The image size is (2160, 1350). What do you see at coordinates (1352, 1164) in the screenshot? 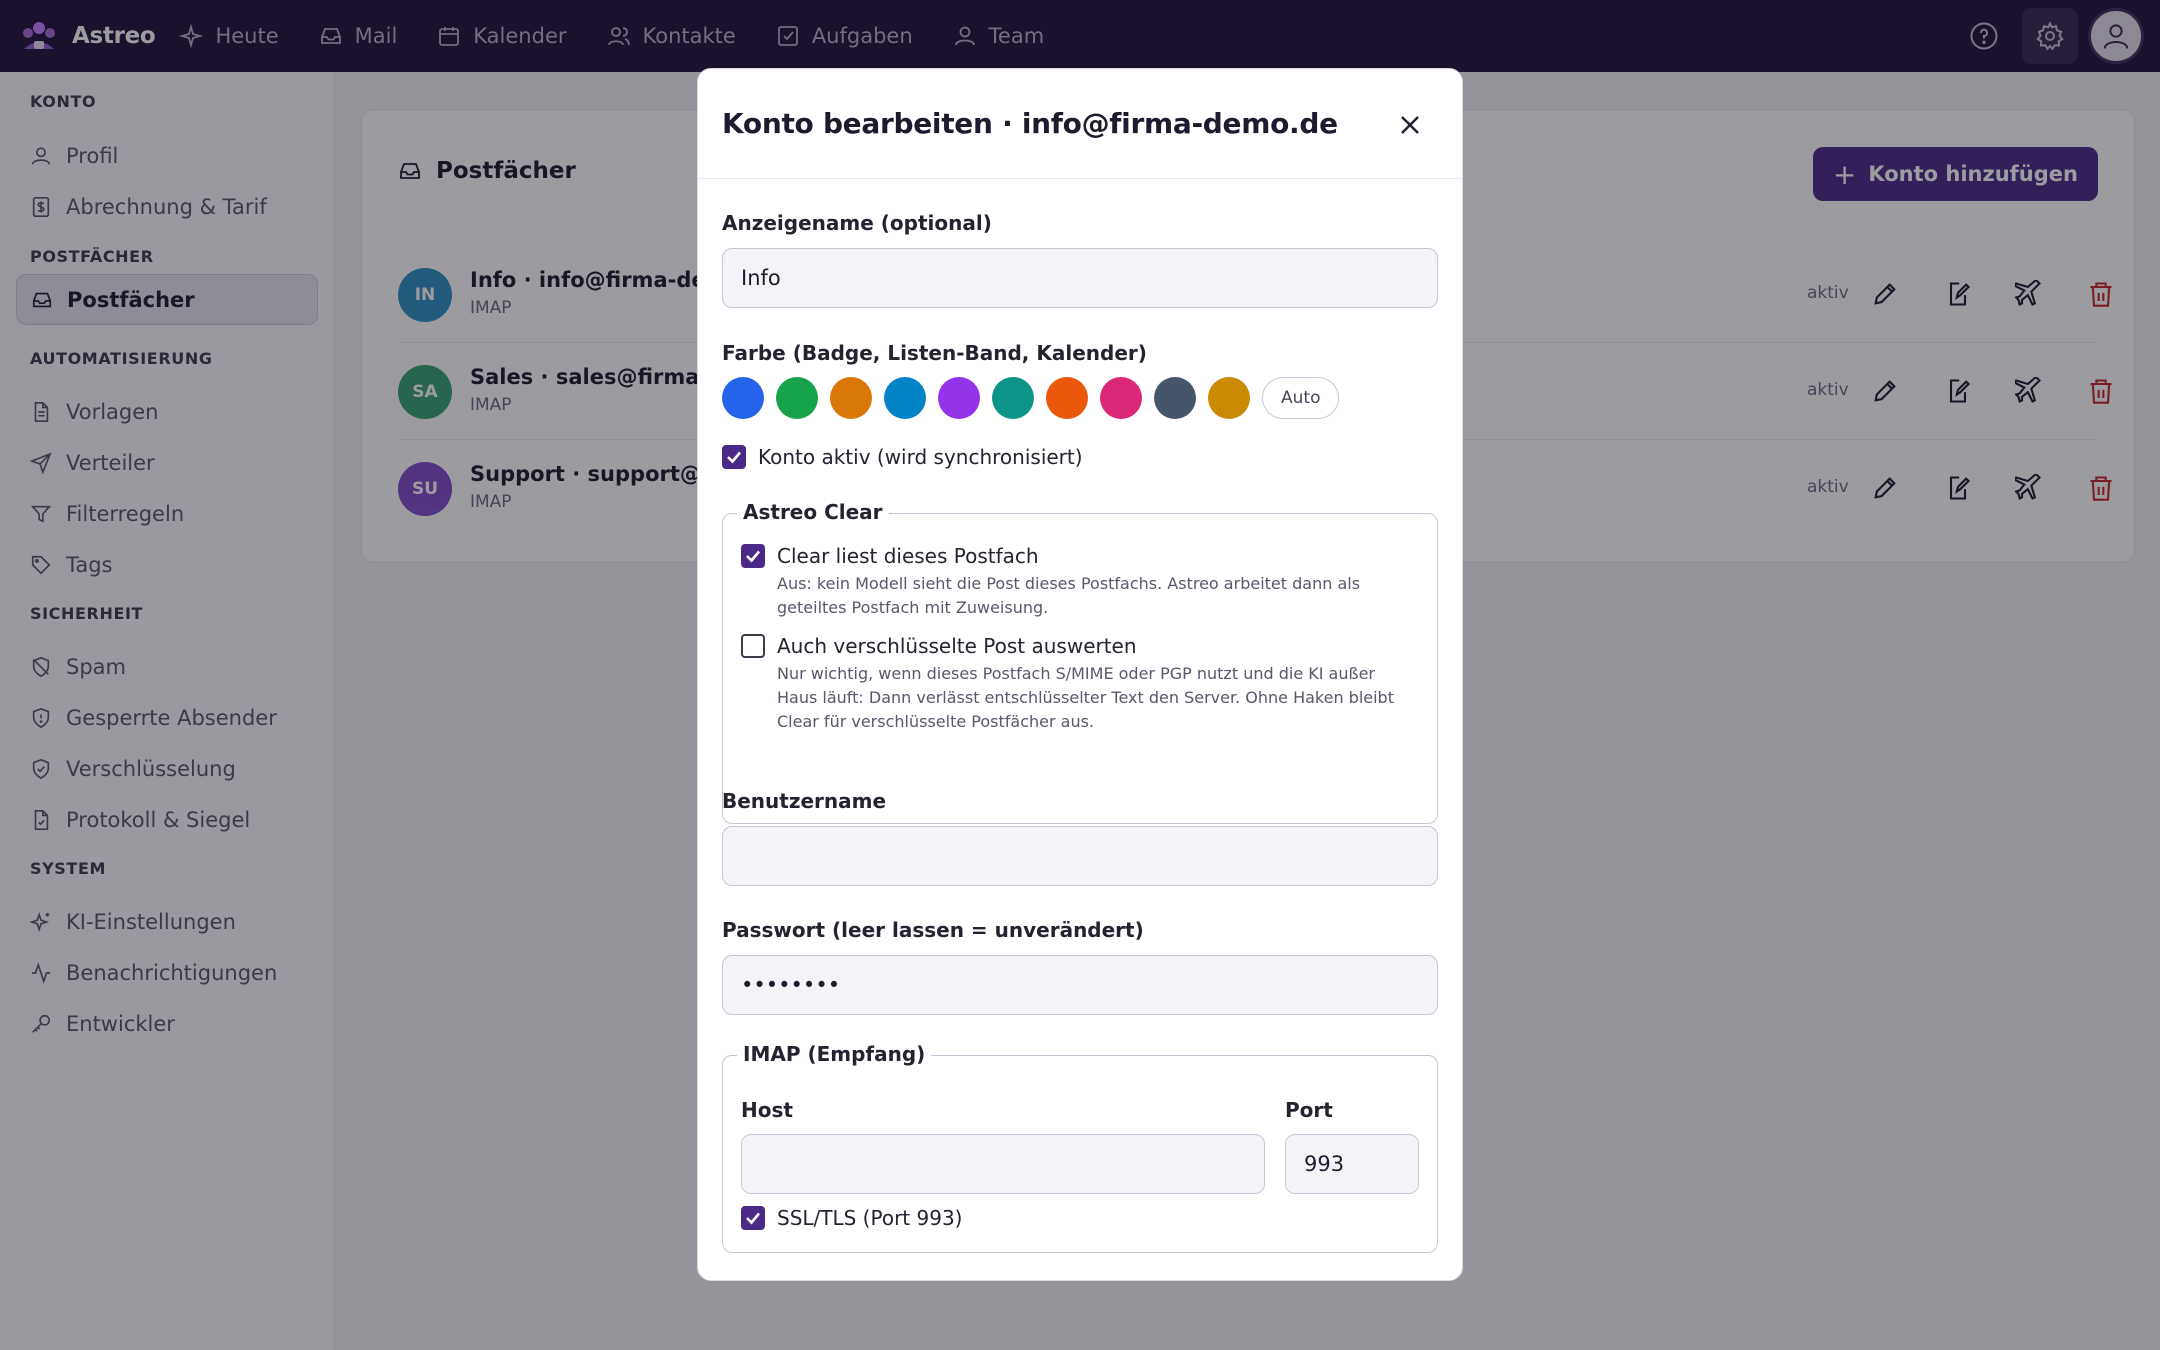
I see `port-input` at bounding box center [1352, 1164].